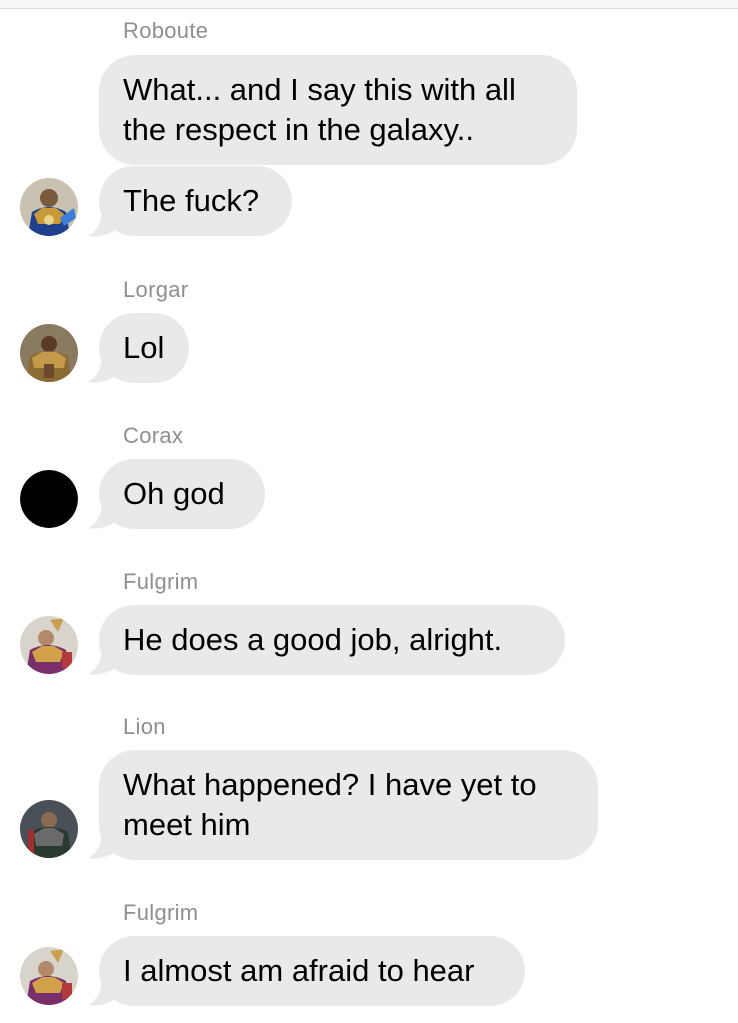 This screenshot has height=1023, width=738. Describe the element at coordinates (348, 805) in the screenshot. I see `message-bubble: What happened? I have yet to meet him` at that location.